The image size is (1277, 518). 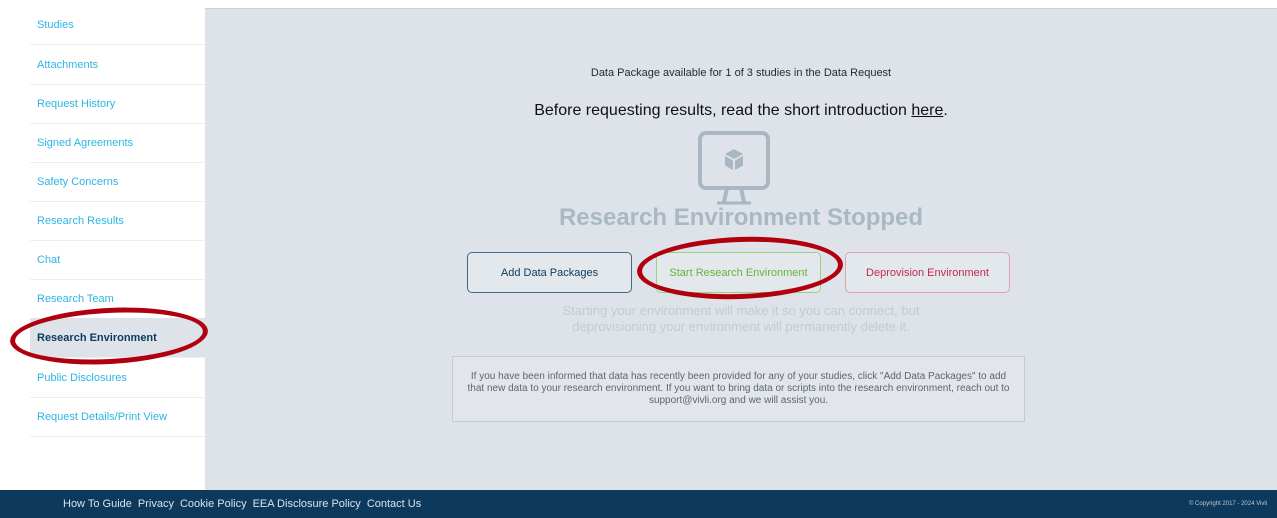 What do you see at coordinates (1227, 504) in the screenshot?
I see `copyright-text: © Copyright 2017 - 2024 Vivli` at bounding box center [1227, 504].